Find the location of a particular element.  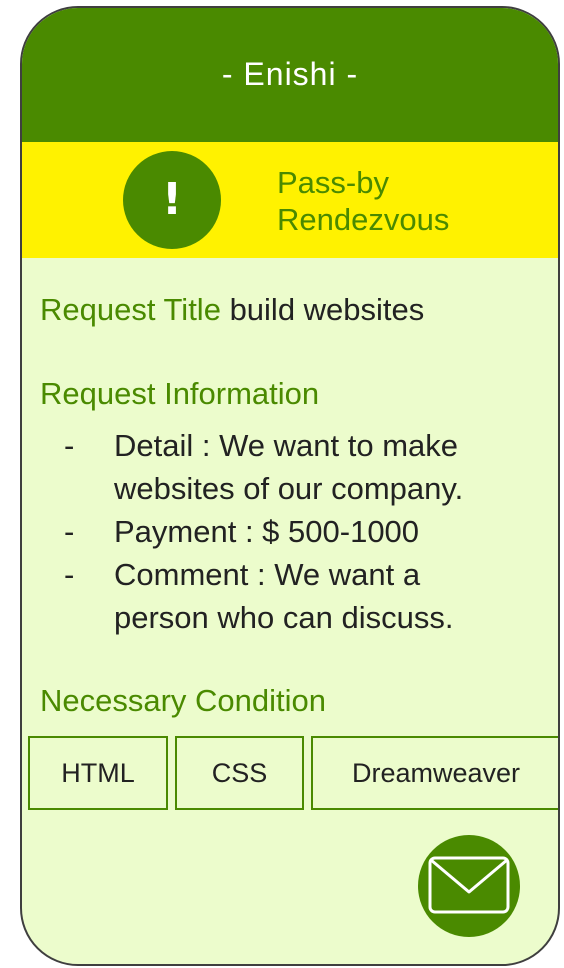

necessary-condition-heading: Necessary Condition is located at coordinates (183, 700).